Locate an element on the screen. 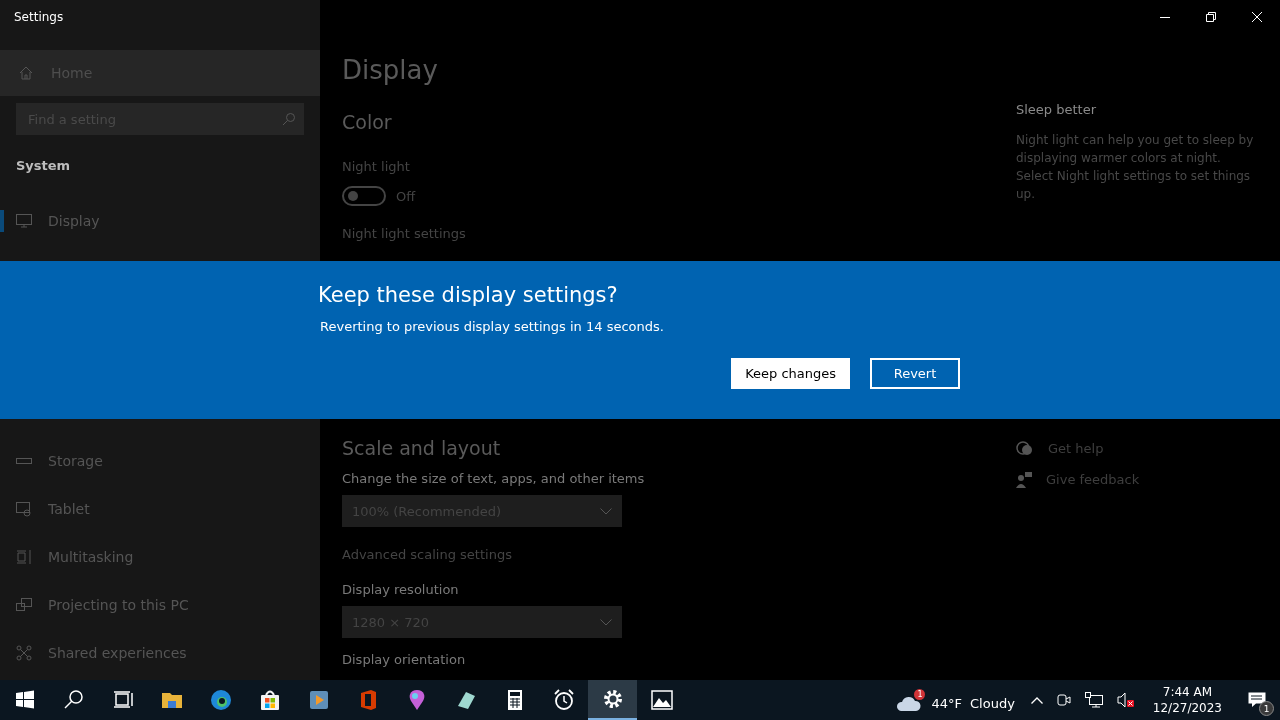 Image resolution: width=1280 pixels, height=720 pixels. photos-icon is located at coordinates (661, 700).